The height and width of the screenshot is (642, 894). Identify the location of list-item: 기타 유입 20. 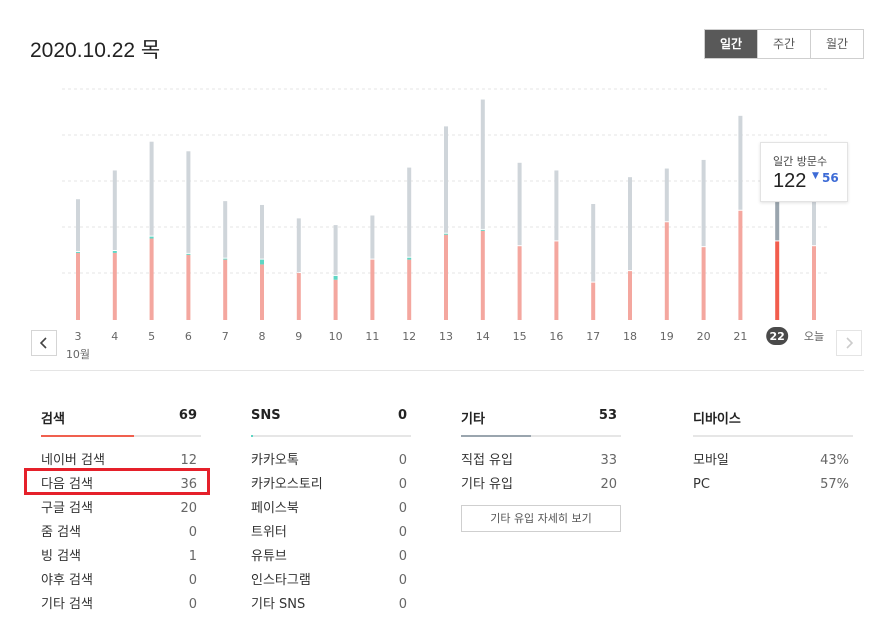
(541, 485).